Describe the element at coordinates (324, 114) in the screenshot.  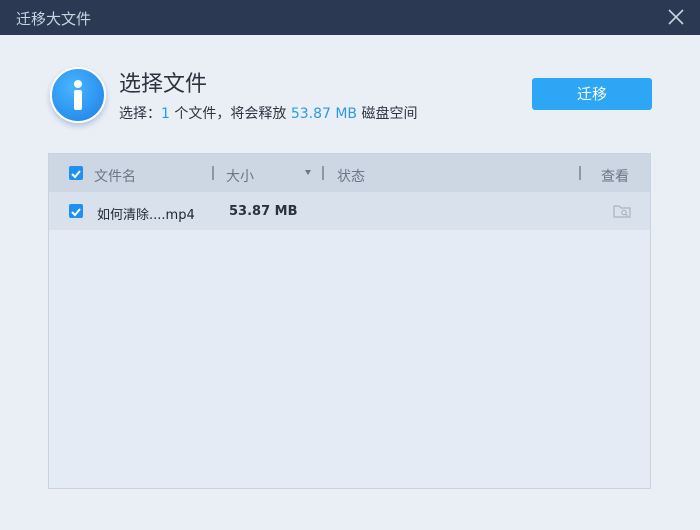
I see `freed-size: 53.87 MB` at that location.